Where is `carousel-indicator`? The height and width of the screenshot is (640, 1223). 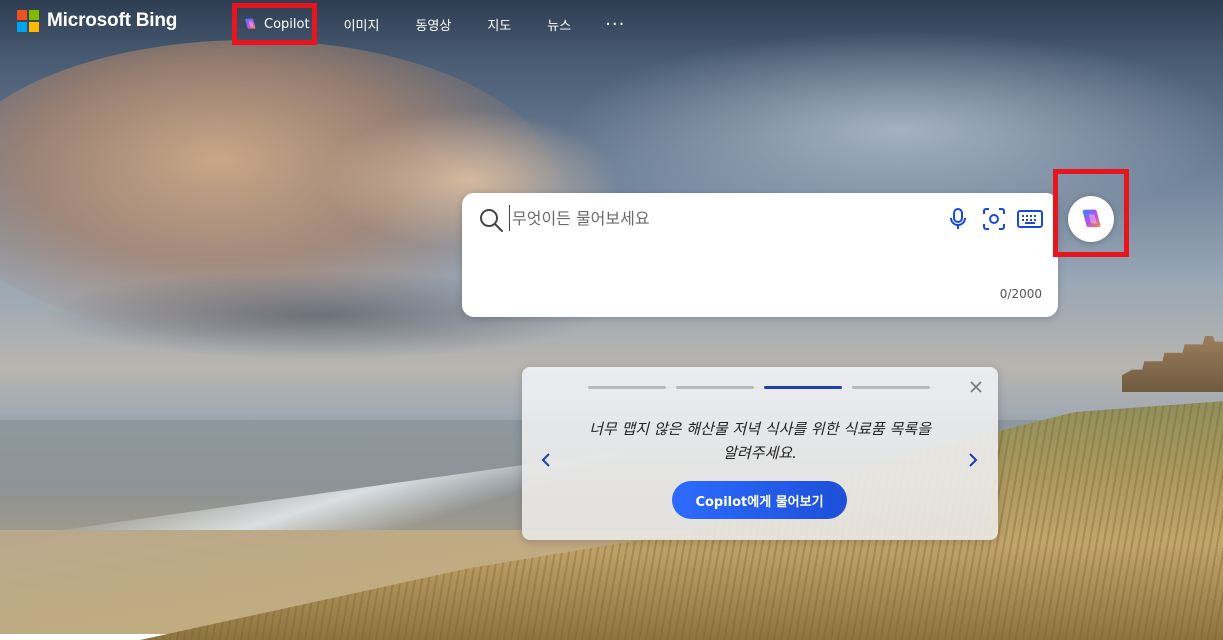
carousel-indicator is located at coordinates (759, 387).